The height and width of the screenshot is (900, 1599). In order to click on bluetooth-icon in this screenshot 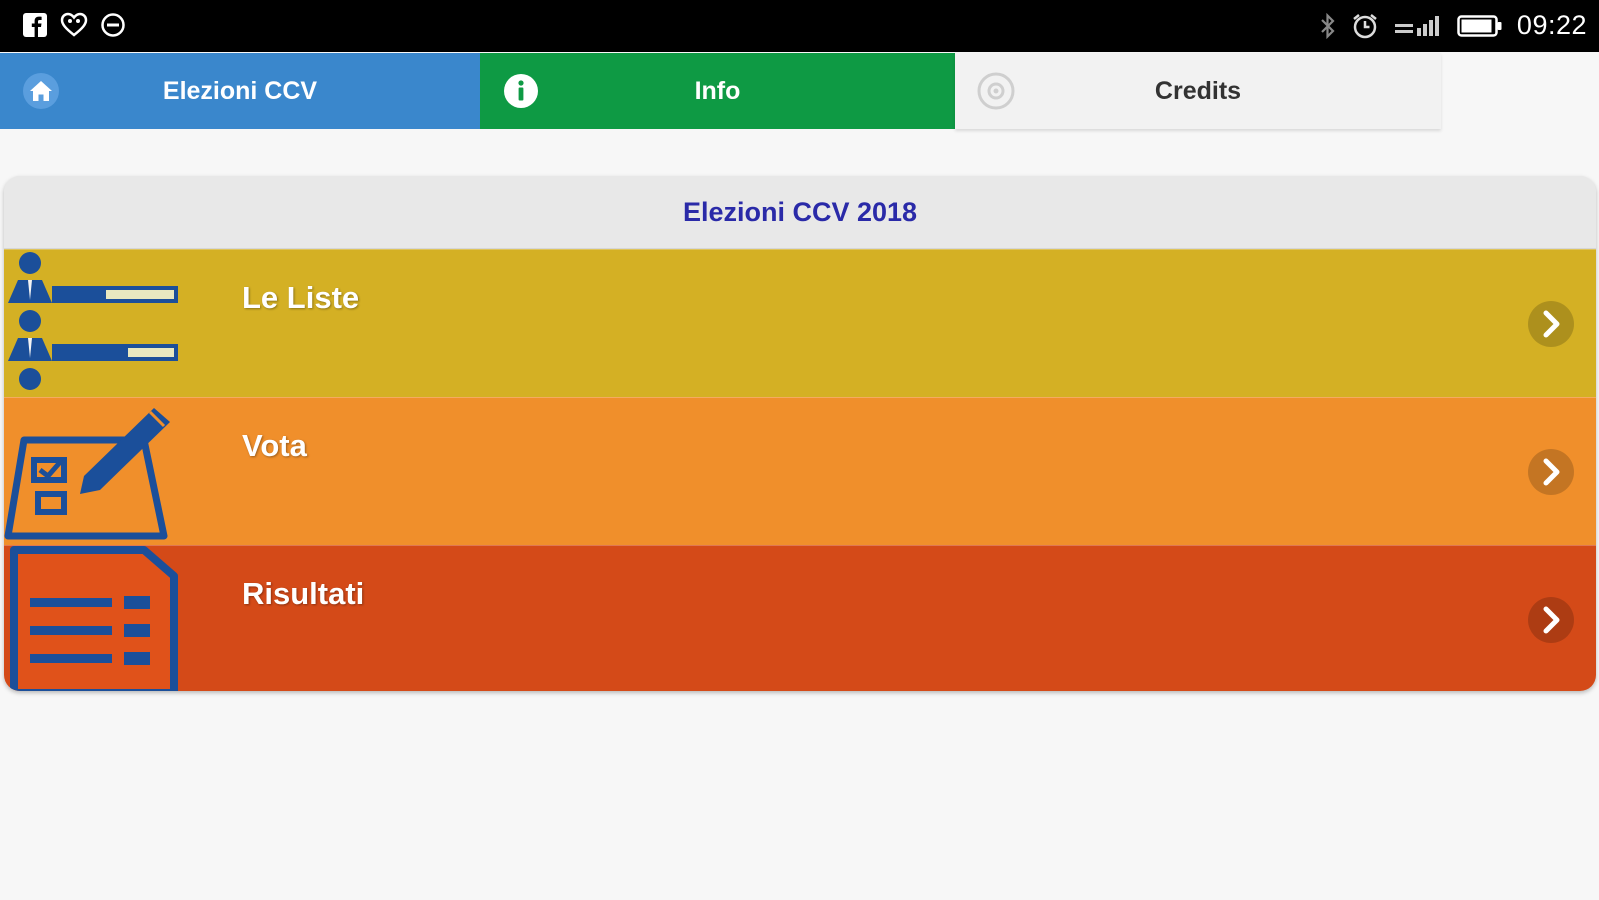, I will do `click(1328, 25)`.